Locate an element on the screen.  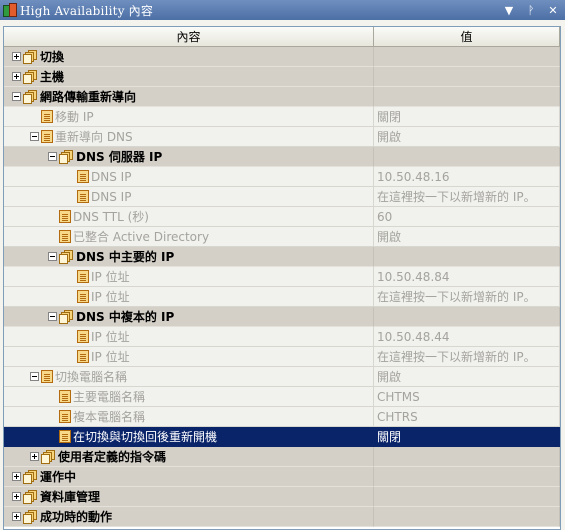
column-header-value: 值 is located at coordinates (467, 37).